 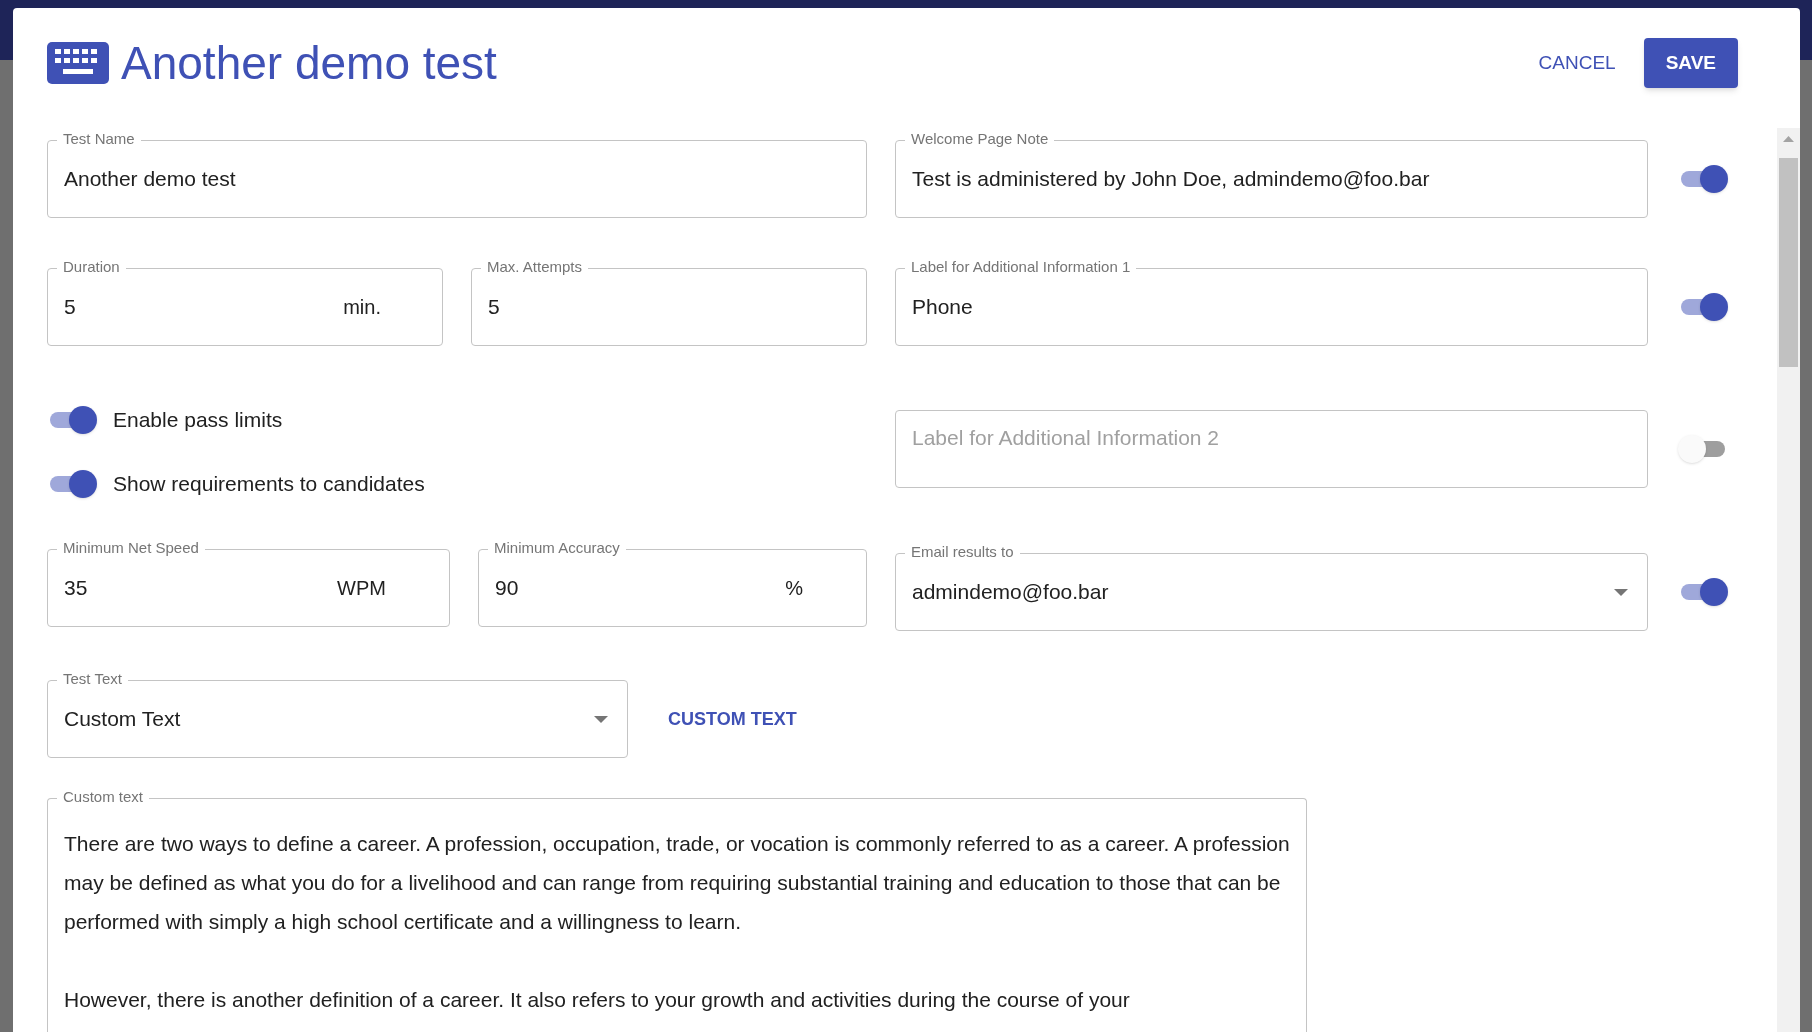 I want to click on cancel-button: CANCEL, so click(x=1577, y=63).